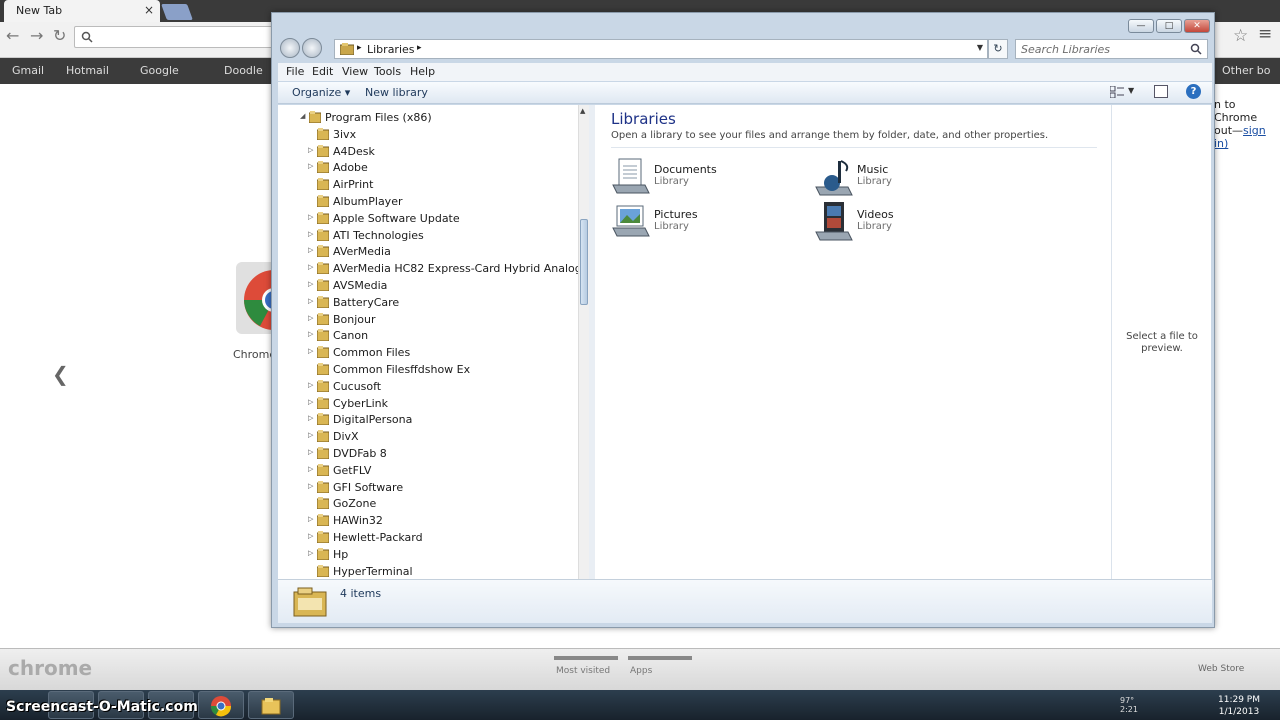 Image resolution: width=1280 pixels, height=720 pixels. Describe the element at coordinates (661, 49) in the screenshot. I see `address-bar: ▸ Libraries ▸ ▼` at that location.